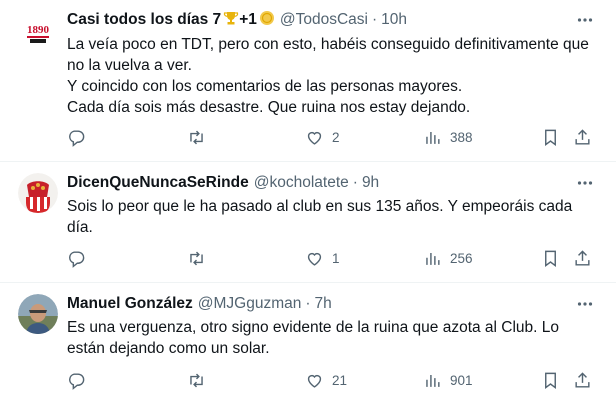 This screenshot has height=400, width=616. I want to click on svg-text: 1890, so click(38, 30).